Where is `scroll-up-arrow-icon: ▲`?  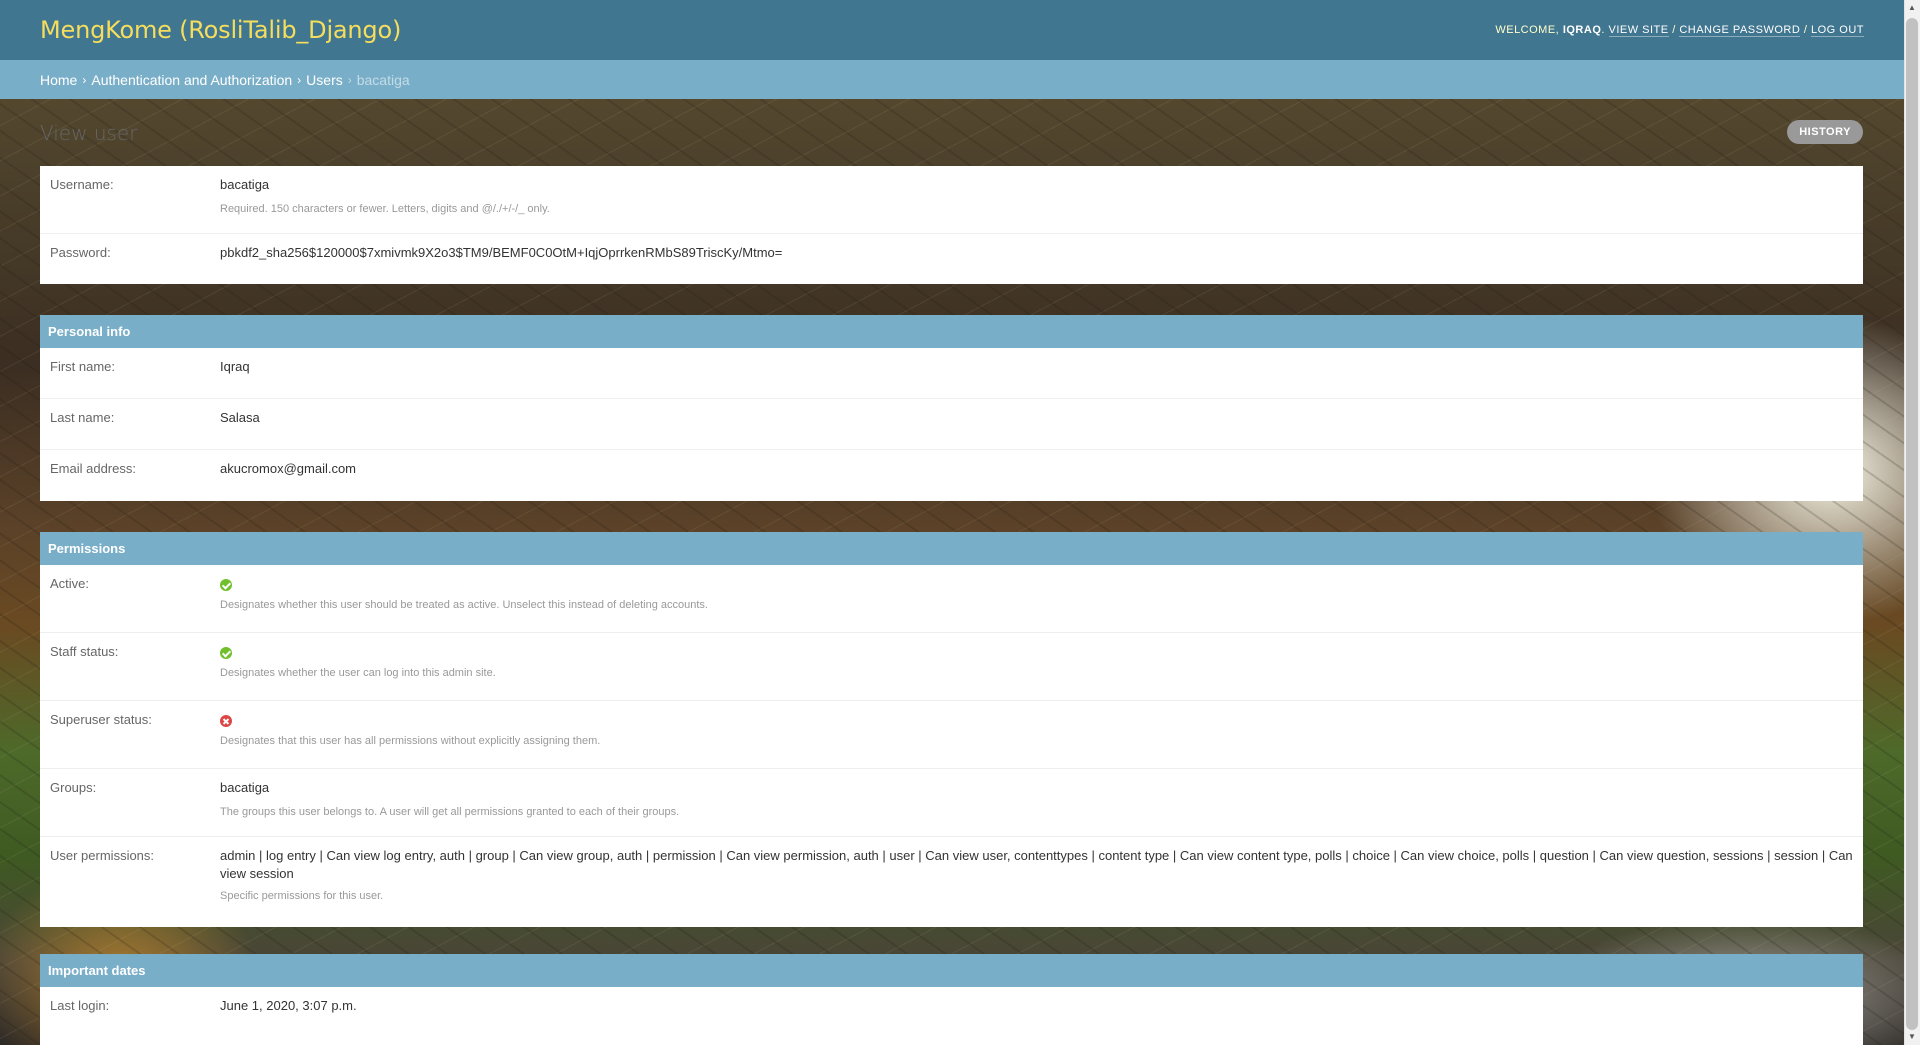
scroll-up-arrow-icon: ▲ is located at coordinates (1912, 8).